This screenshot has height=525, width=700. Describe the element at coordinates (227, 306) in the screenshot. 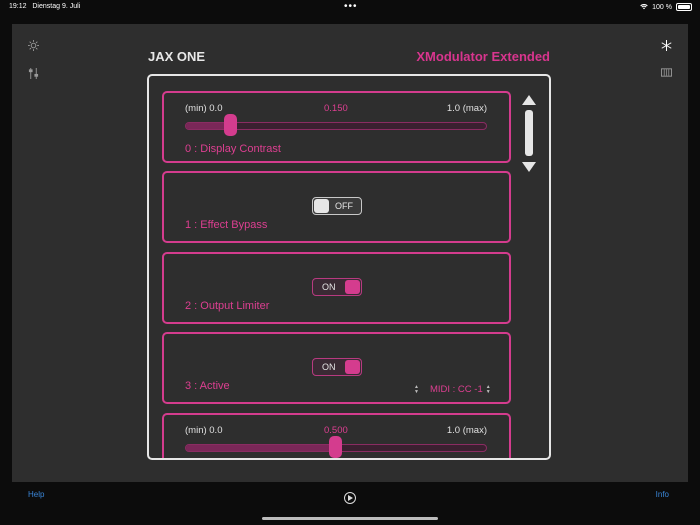

I see `parameter-label: 2 : Output Limiter` at that location.